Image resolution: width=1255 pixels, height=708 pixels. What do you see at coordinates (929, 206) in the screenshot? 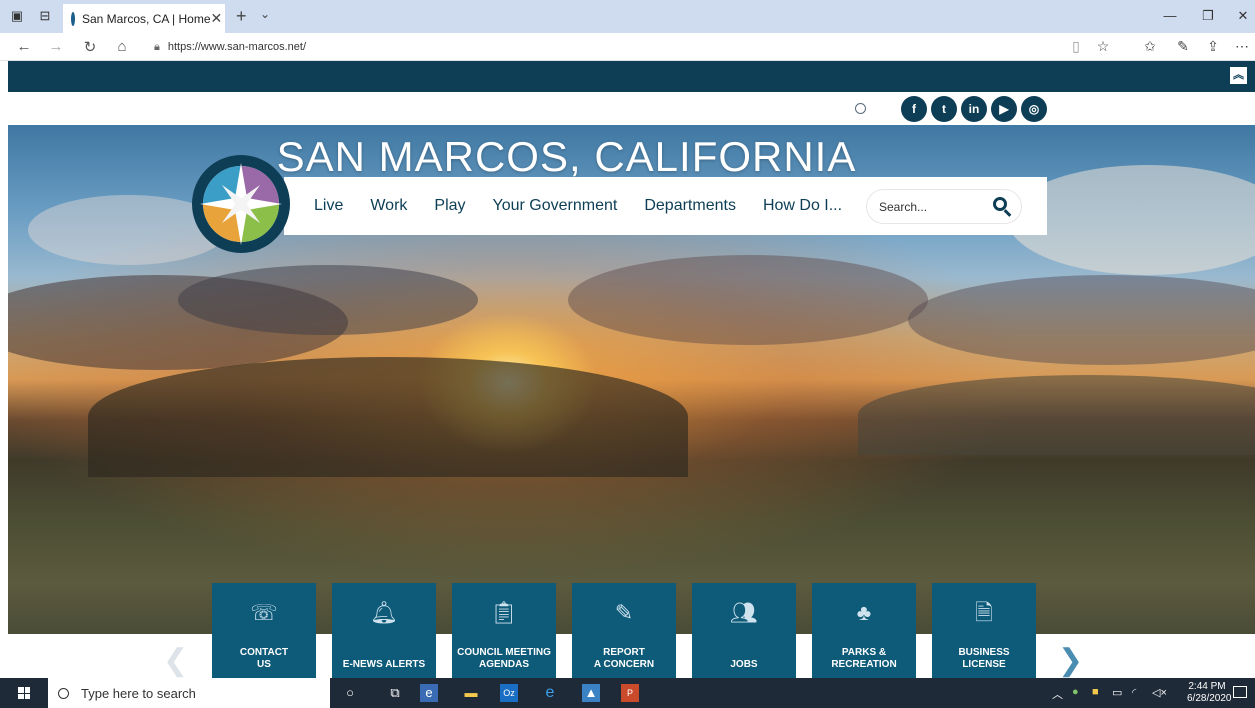
I see `search-input` at bounding box center [929, 206].